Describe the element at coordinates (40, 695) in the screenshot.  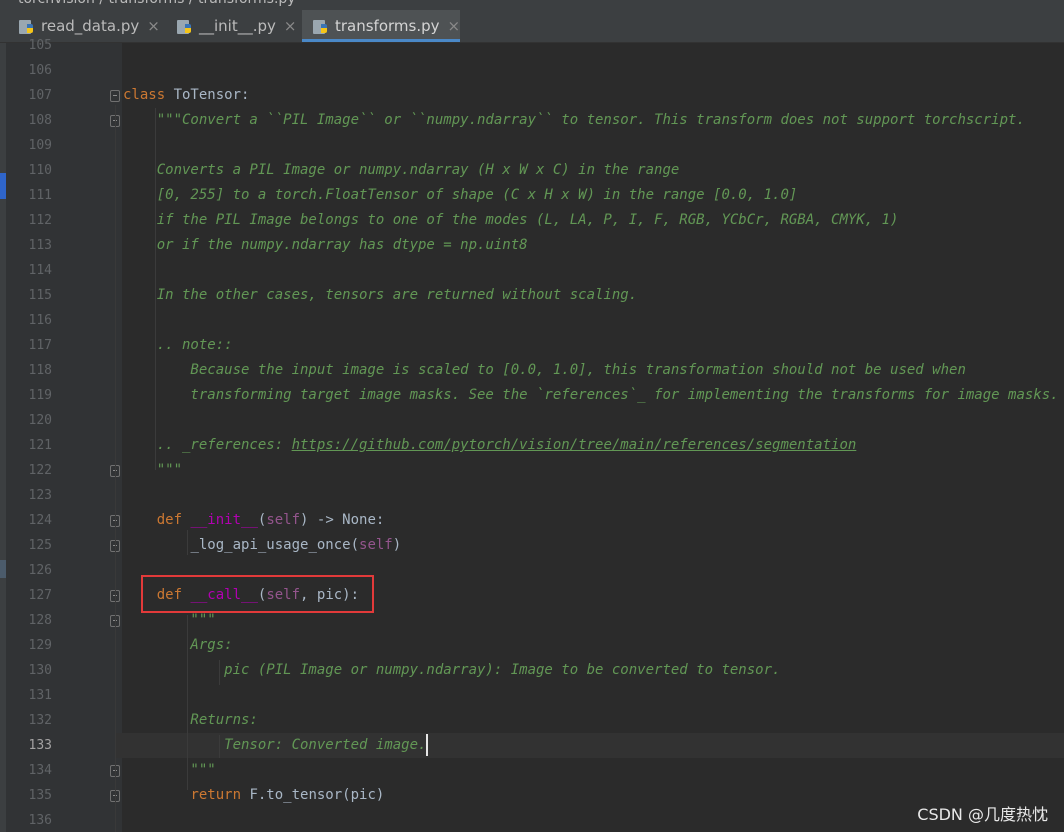
I see `line-number: 131` at that location.